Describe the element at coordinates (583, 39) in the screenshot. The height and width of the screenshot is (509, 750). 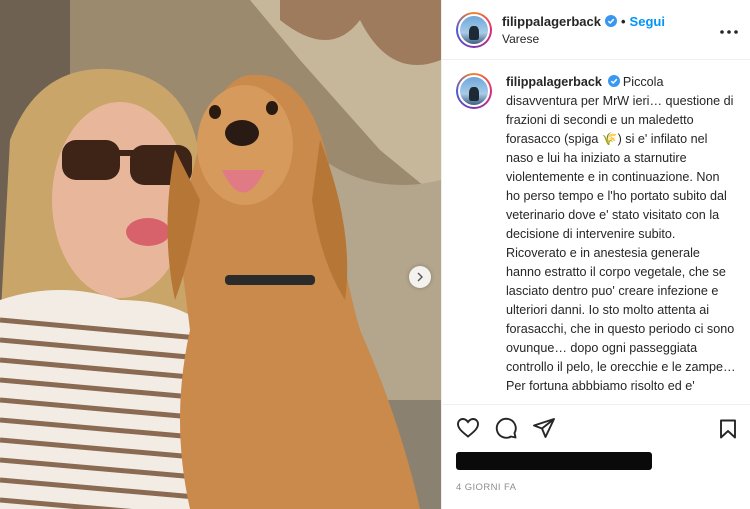
I see `location-link: Varese` at that location.